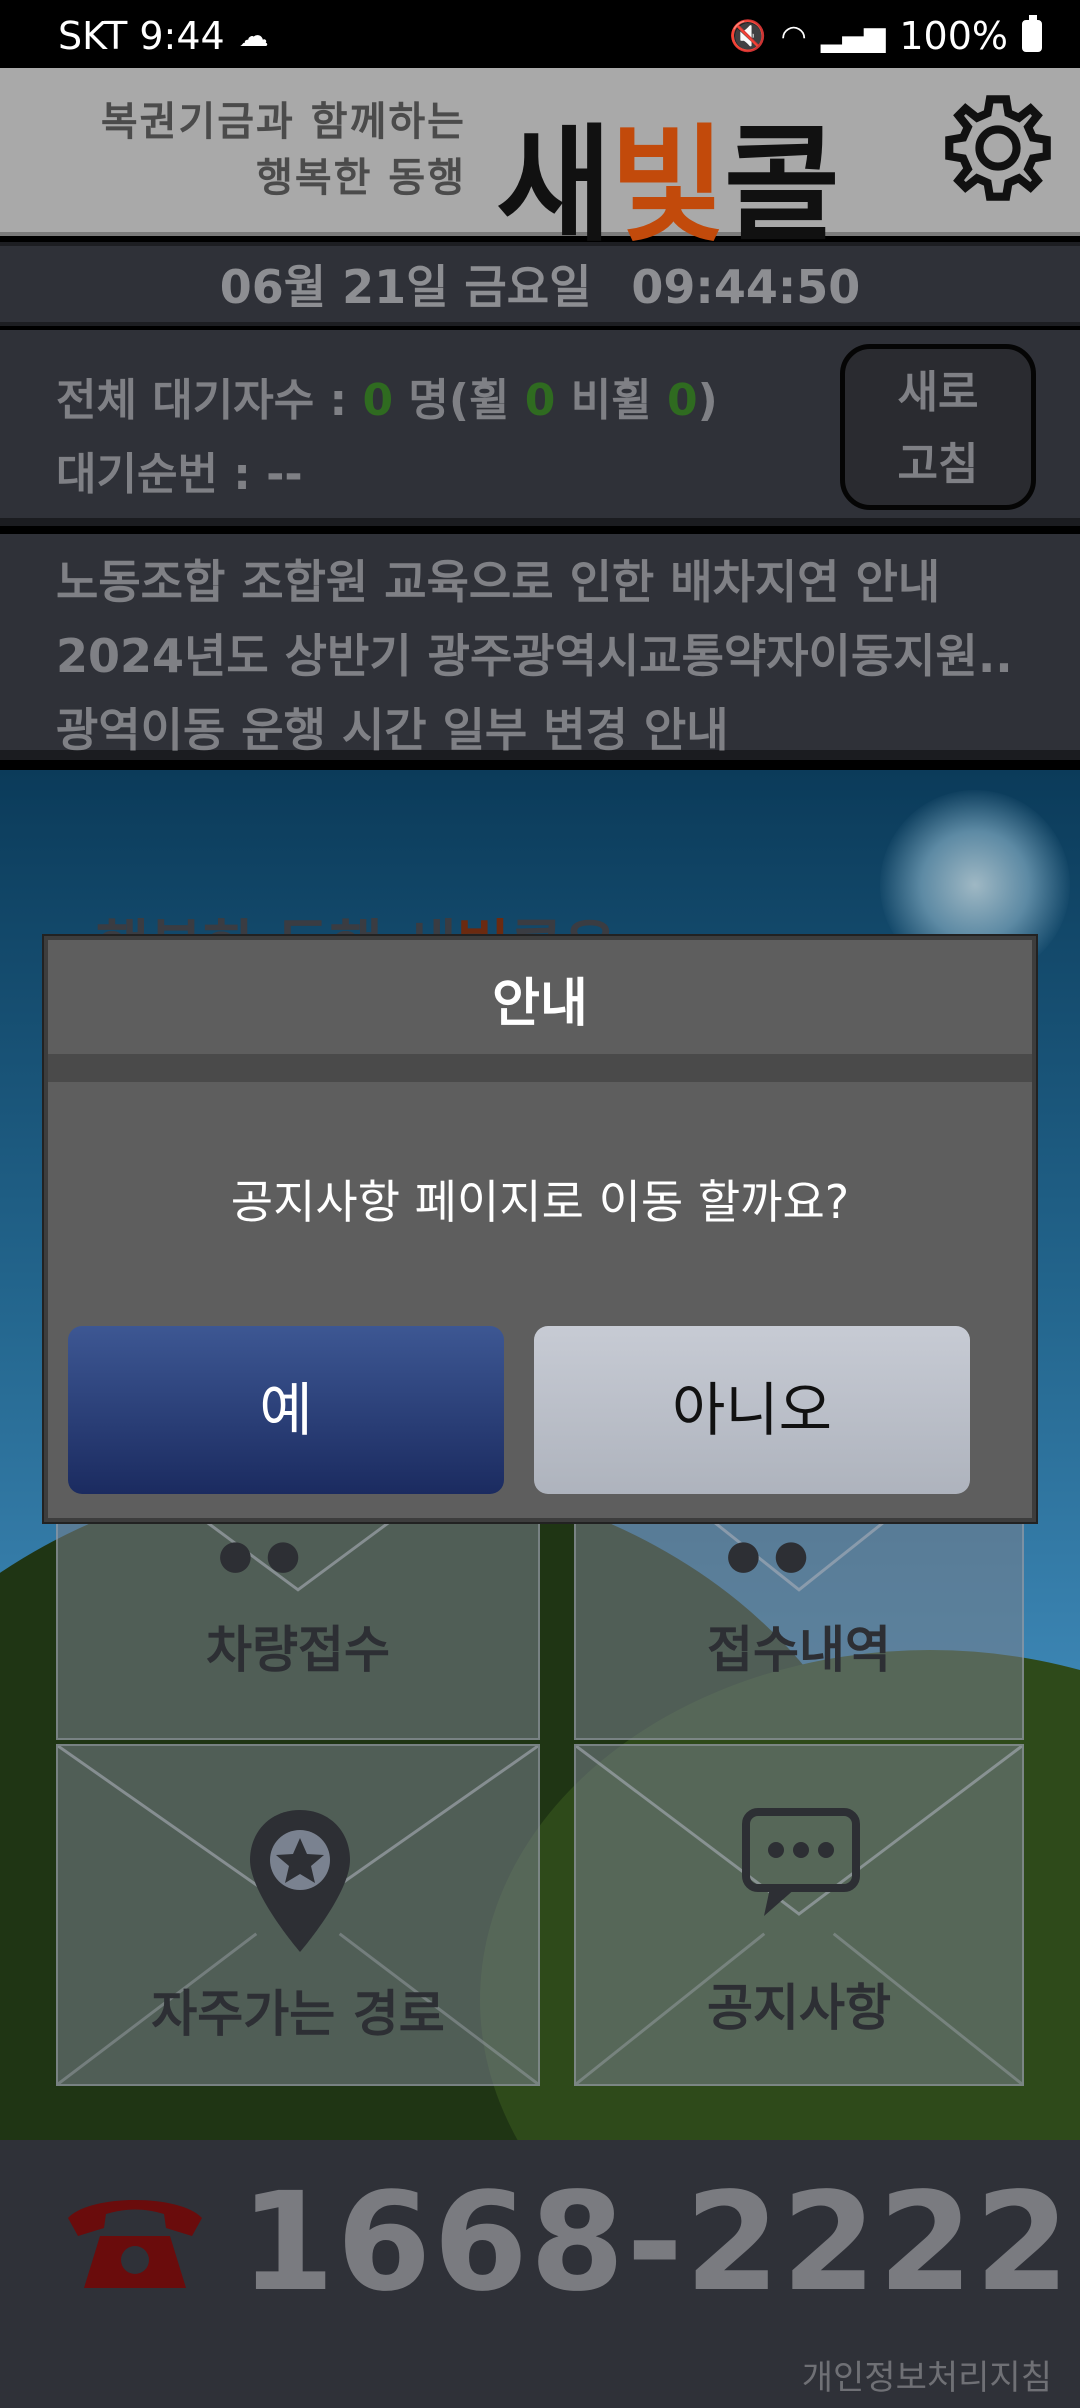  I want to click on current-time: 09:44:50, so click(746, 287).